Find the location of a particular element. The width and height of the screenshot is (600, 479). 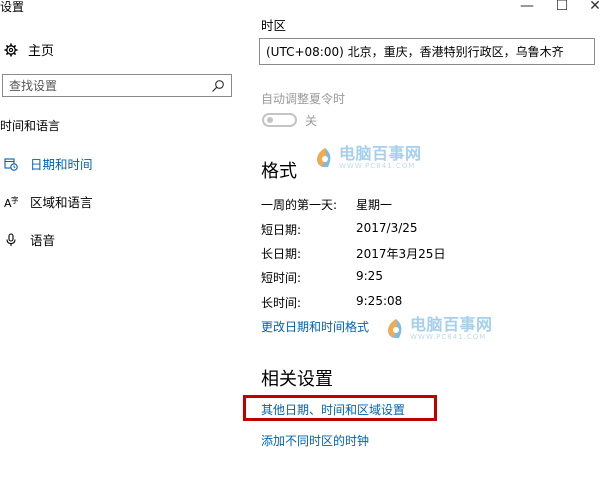

timezone-value: (UTC+08:00) 北京，重庆，香港特别行政区，乌鲁木齐 is located at coordinates (415, 52).